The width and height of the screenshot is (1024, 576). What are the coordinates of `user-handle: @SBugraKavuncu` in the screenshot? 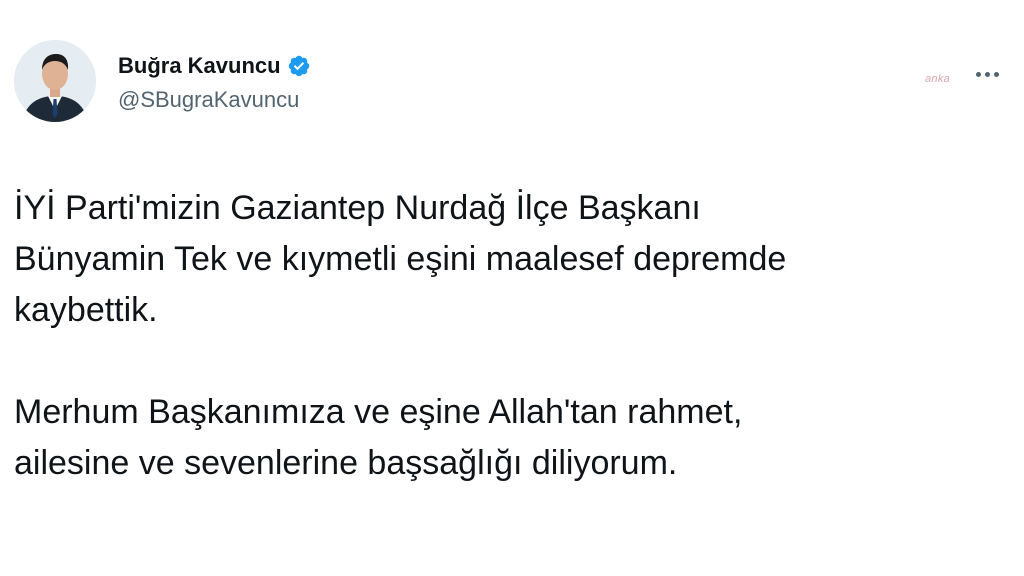 It's located at (214, 100).